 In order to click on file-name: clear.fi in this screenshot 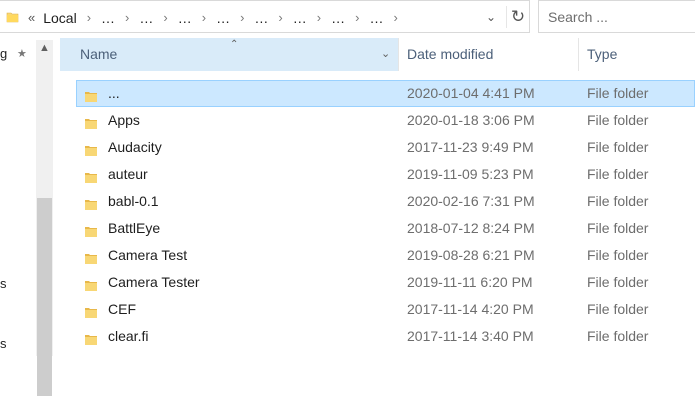, I will do `click(128, 336)`.